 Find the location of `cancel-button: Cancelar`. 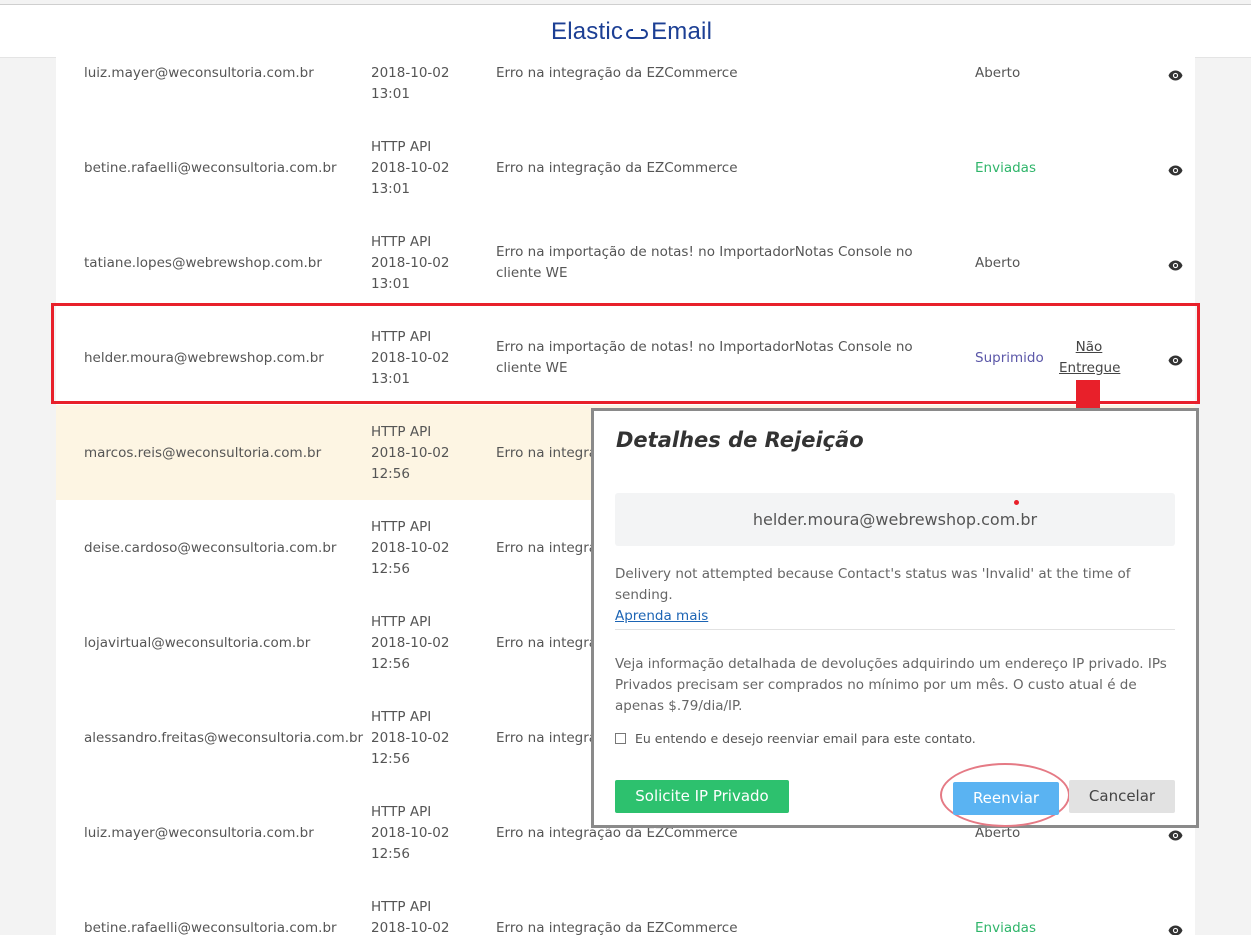

cancel-button: Cancelar is located at coordinates (1122, 796).